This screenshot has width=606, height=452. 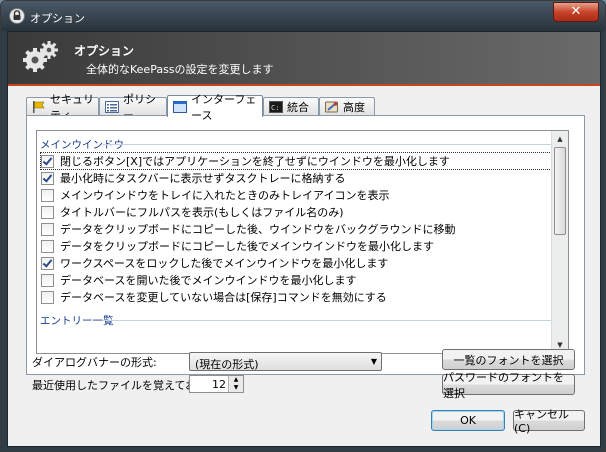 What do you see at coordinates (508, 359) in the screenshot?
I see `select-list-font-button: 一覧のフォントを選択` at bounding box center [508, 359].